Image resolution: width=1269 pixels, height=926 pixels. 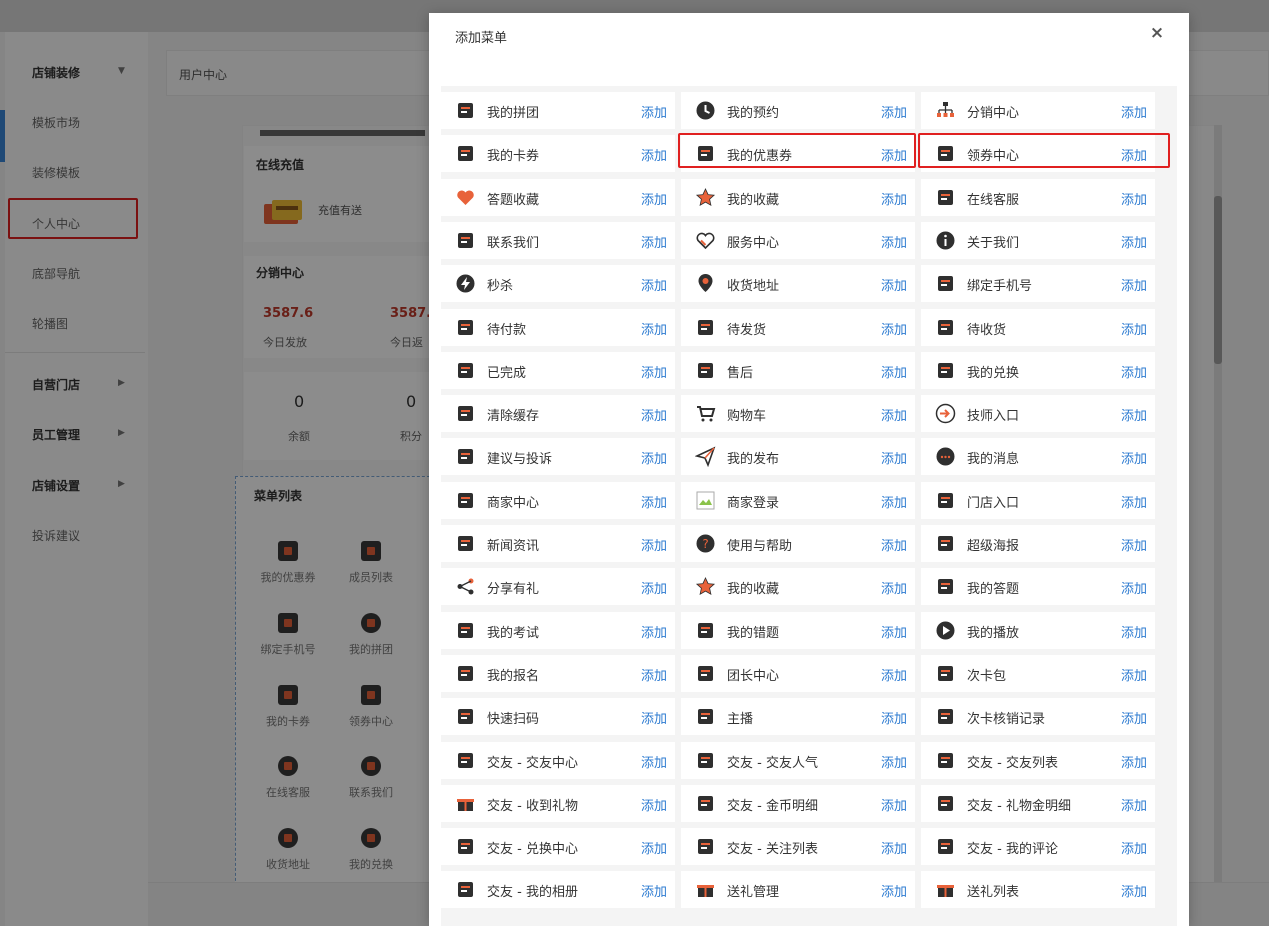 What do you see at coordinates (1038, 543) in the screenshot?
I see `menu-option: 超级海报 添加` at bounding box center [1038, 543].